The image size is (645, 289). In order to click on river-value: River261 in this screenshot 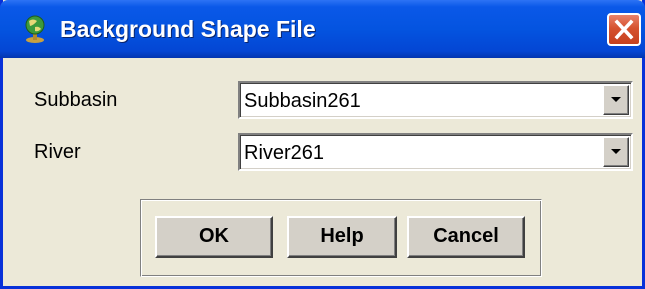, I will do `click(284, 153)`.